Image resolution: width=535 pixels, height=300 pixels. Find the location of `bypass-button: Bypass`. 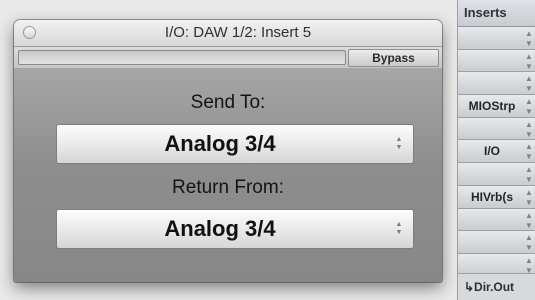

bypass-button: Bypass is located at coordinates (393, 58).